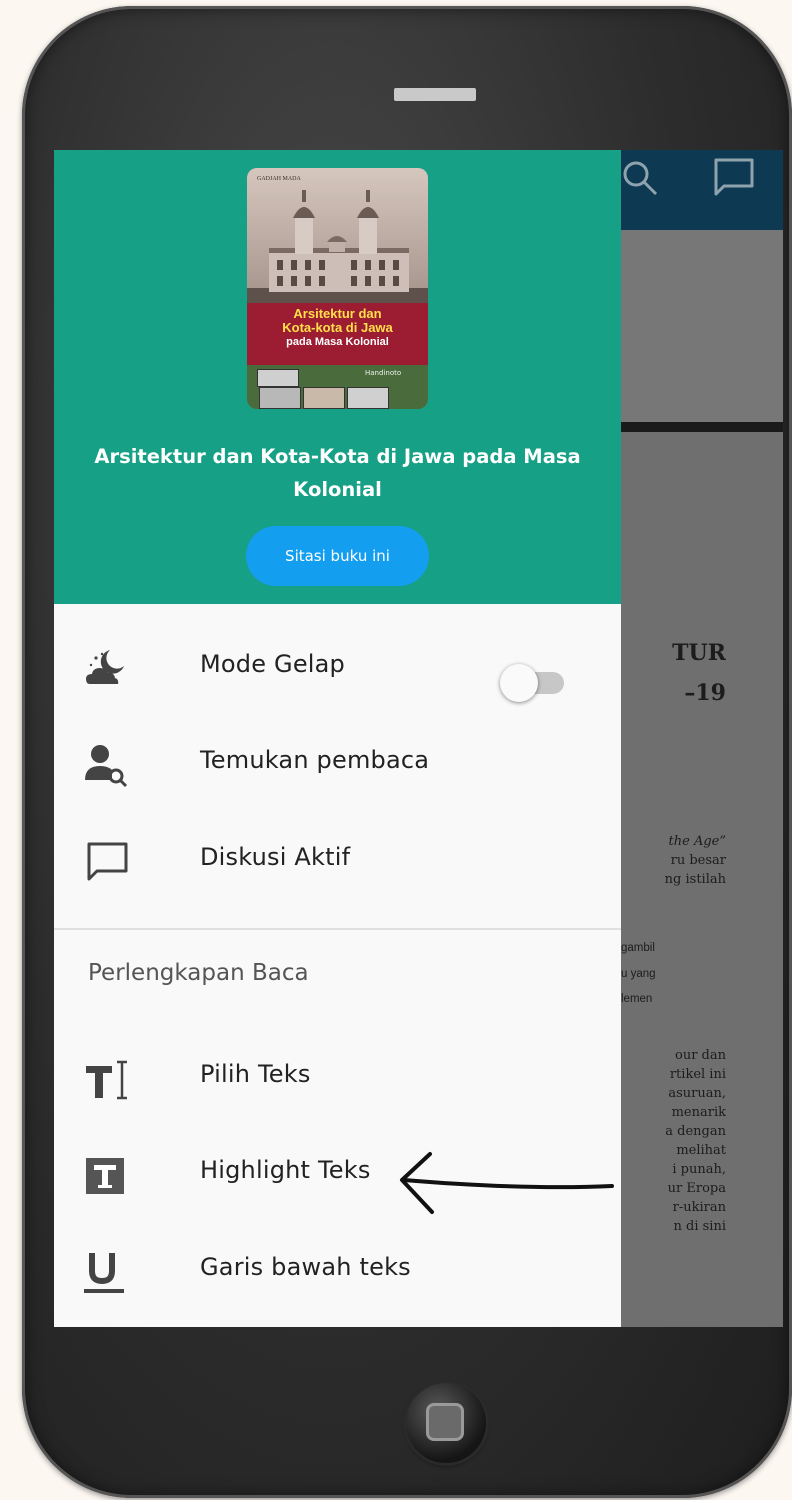 The width and height of the screenshot is (792, 1500). What do you see at coordinates (637, 999) in the screenshot?
I see `background-text-line: lemen` at bounding box center [637, 999].